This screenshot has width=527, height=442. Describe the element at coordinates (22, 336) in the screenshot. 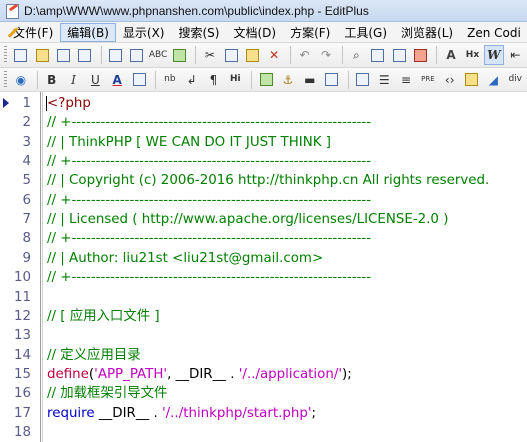

I see `line-number: 13` at that location.